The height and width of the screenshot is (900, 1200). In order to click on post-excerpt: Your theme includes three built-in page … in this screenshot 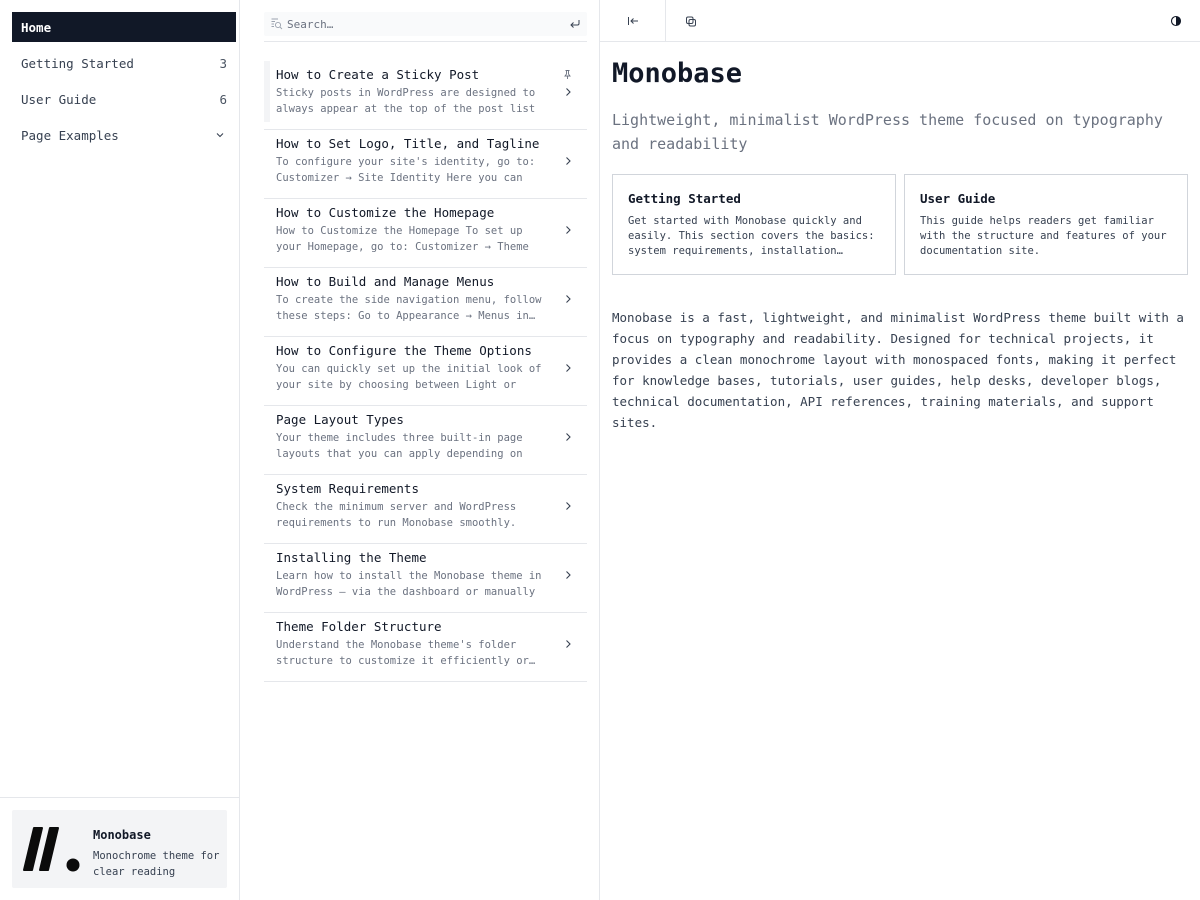, I will do `click(399, 446)`.